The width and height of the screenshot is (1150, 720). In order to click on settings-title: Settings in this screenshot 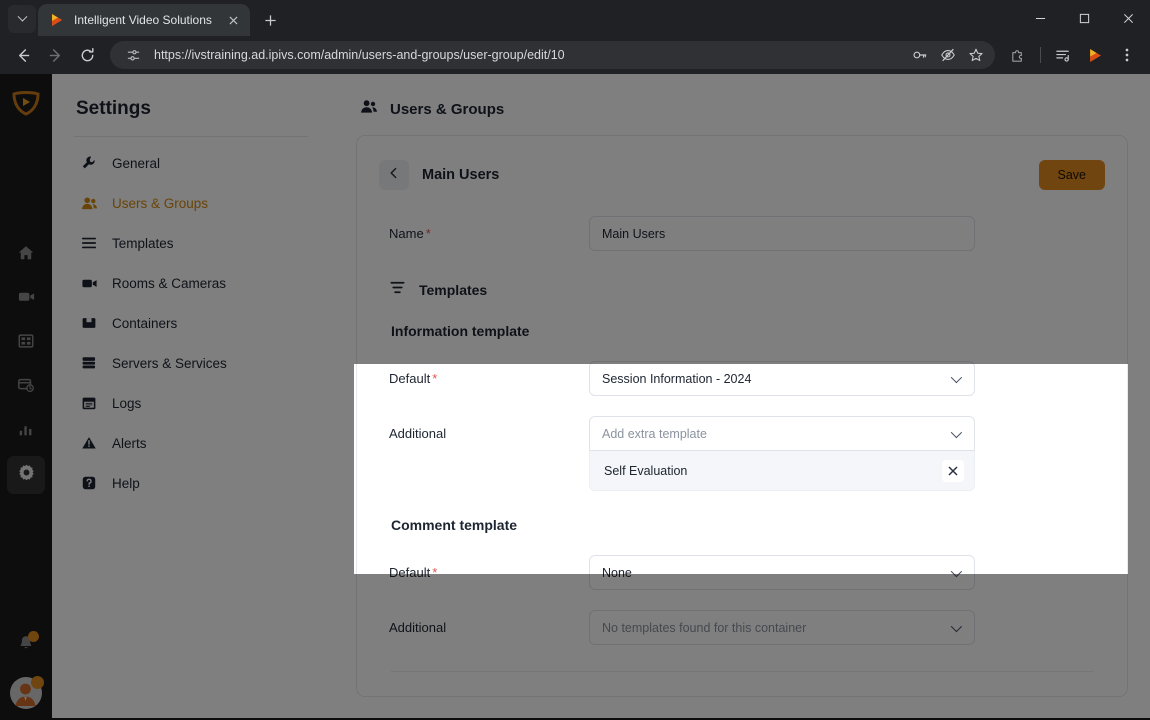, I will do `click(113, 108)`.